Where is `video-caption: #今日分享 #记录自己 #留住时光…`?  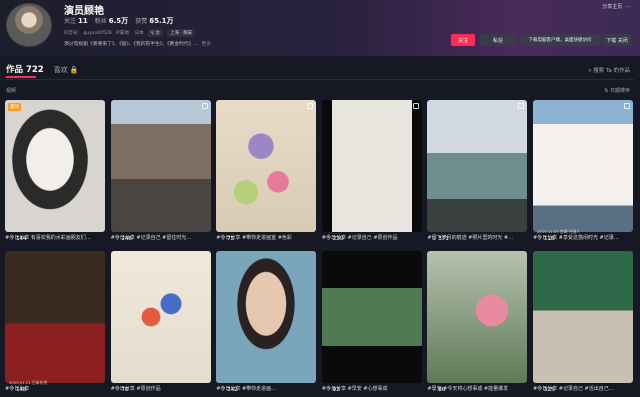
video-caption: #今日分享 #记录自己 #留住时光… is located at coordinates (161, 237).